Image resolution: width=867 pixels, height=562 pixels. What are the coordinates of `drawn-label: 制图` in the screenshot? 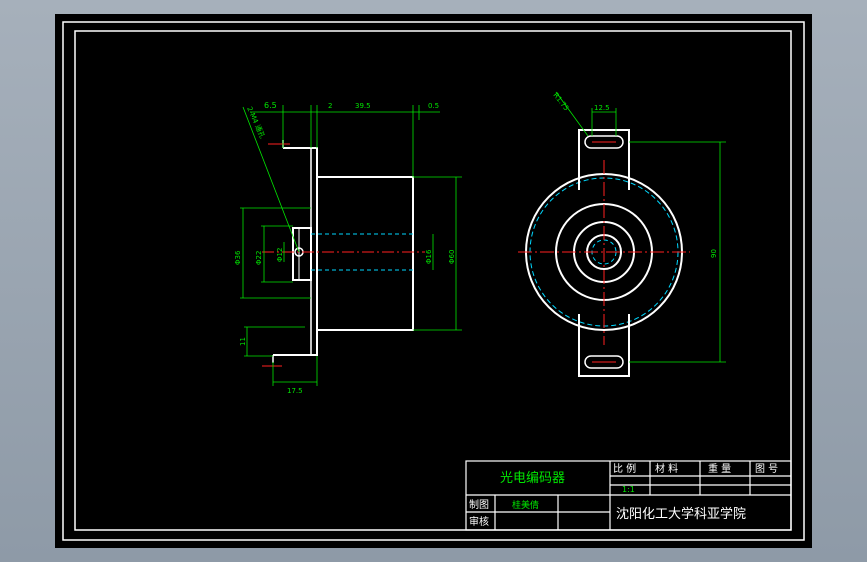 It's located at (479, 504).